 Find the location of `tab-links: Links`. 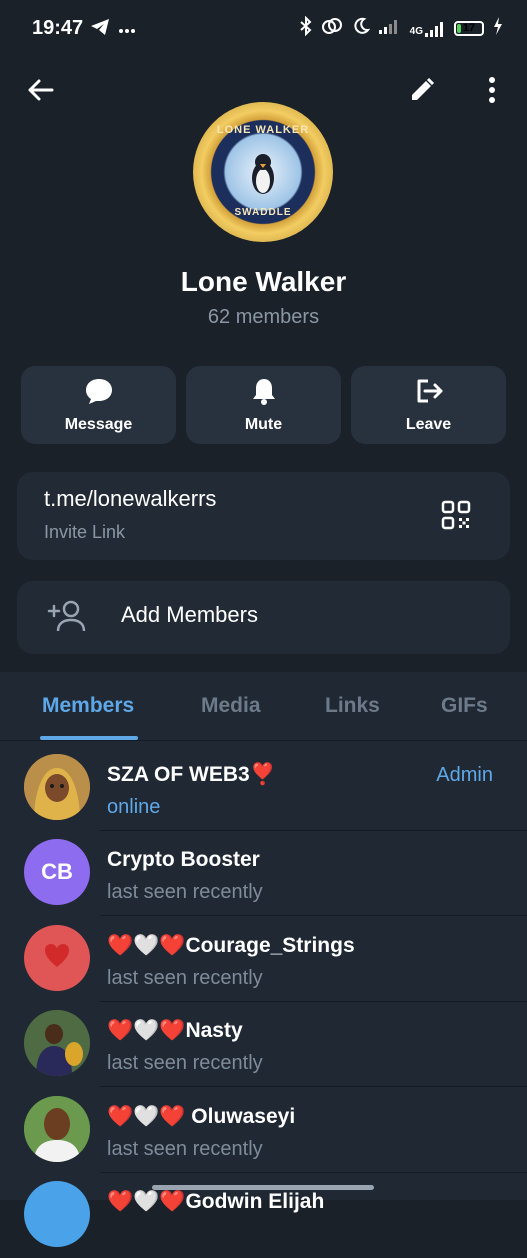

tab-links: Links is located at coordinates (352, 706).